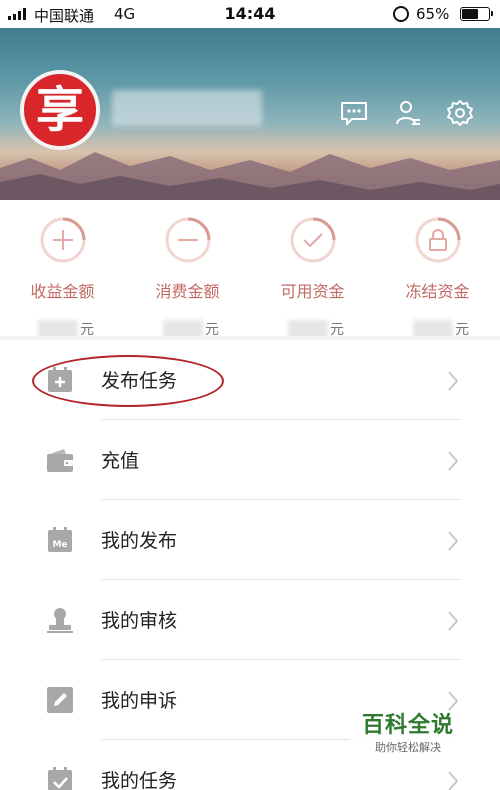 This screenshot has height=790, width=500. I want to click on plus-circle-icon, so click(62, 240).